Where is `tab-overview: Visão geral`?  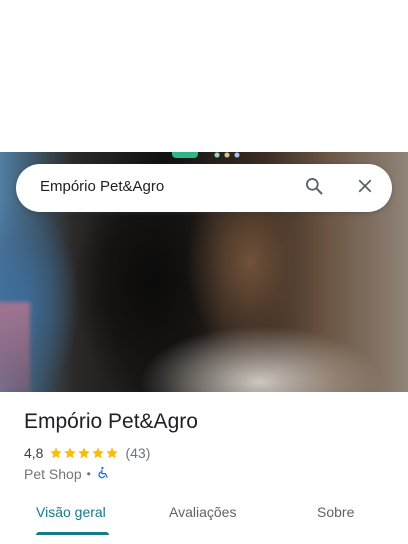 tab-overview: Visão geral is located at coordinates (71, 512).